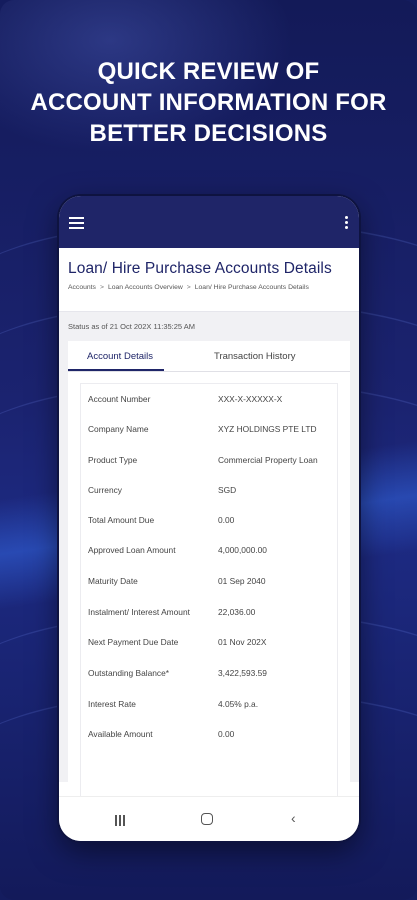 The width and height of the screenshot is (417, 900). What do you see at coordinates (209, 222) in the screenshot?
I see `app-bar` at bounding box center [209, 222].